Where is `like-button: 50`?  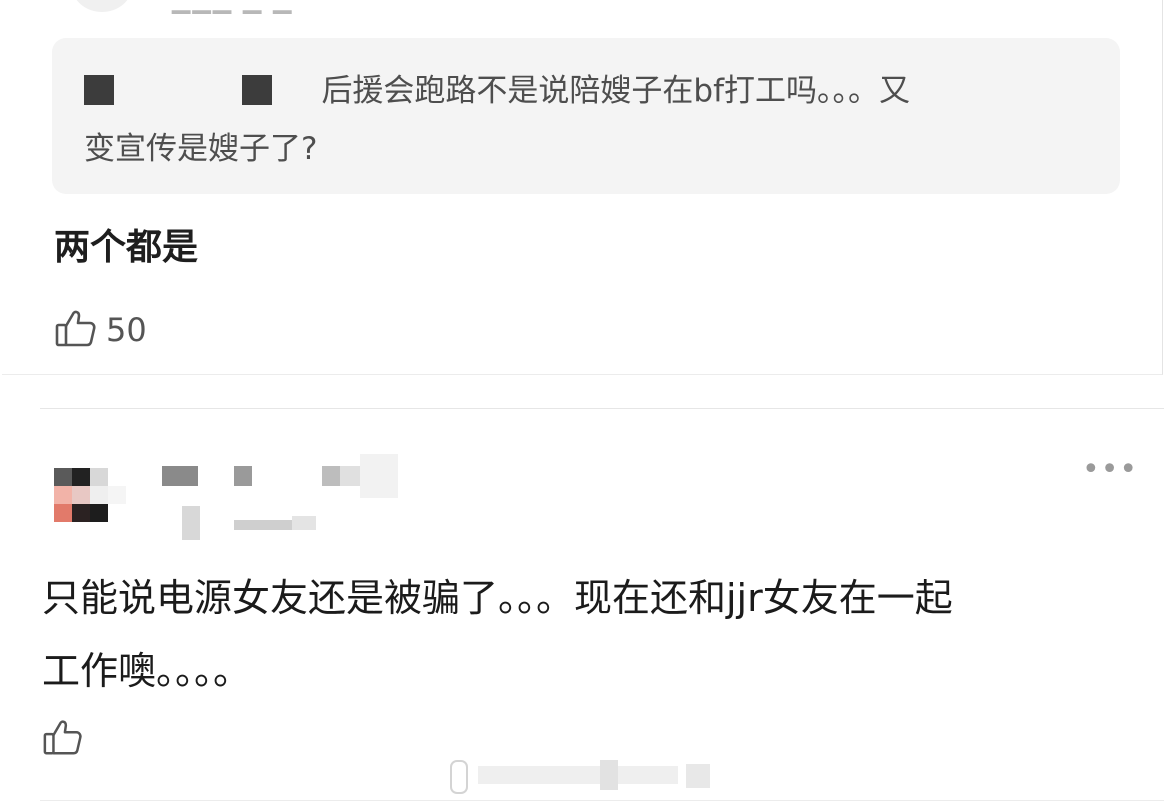 like-button: 50 is located at coordinates (100, 330).